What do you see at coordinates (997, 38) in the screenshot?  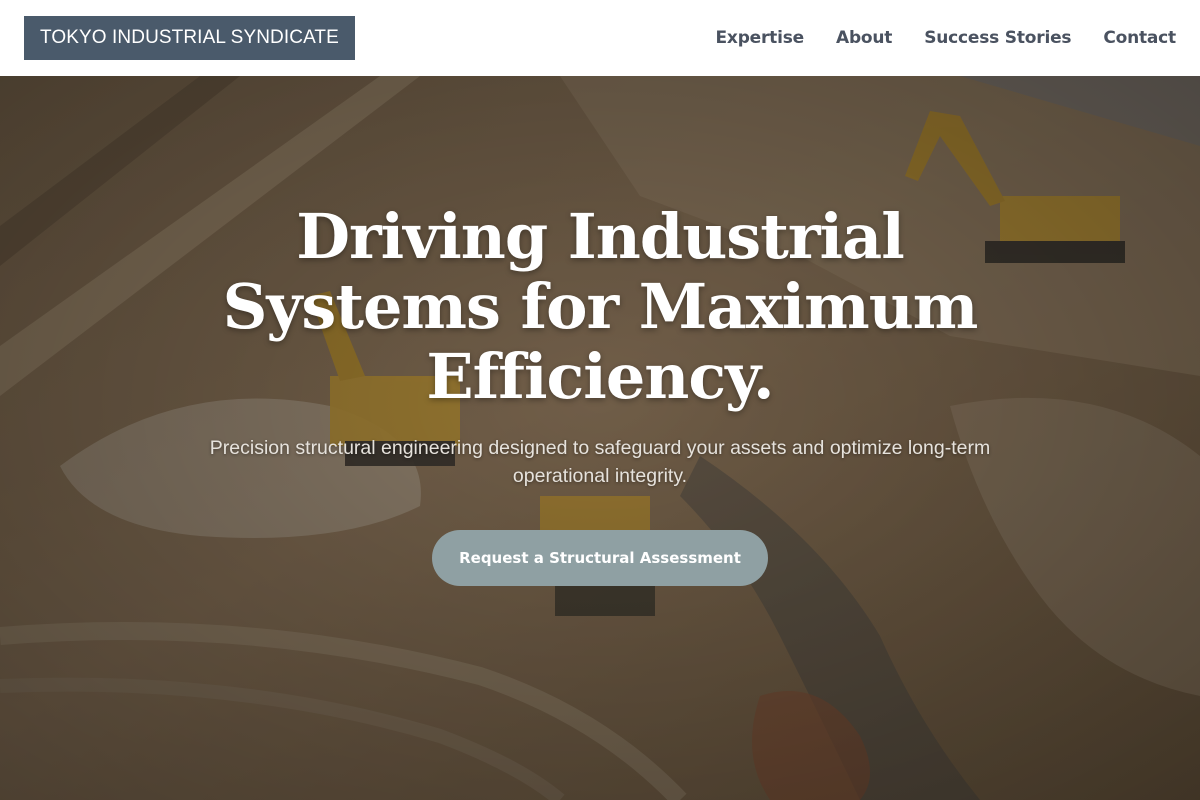 I see `nav-link-success-stories: Success Stories` at bounding box center [997, 38].